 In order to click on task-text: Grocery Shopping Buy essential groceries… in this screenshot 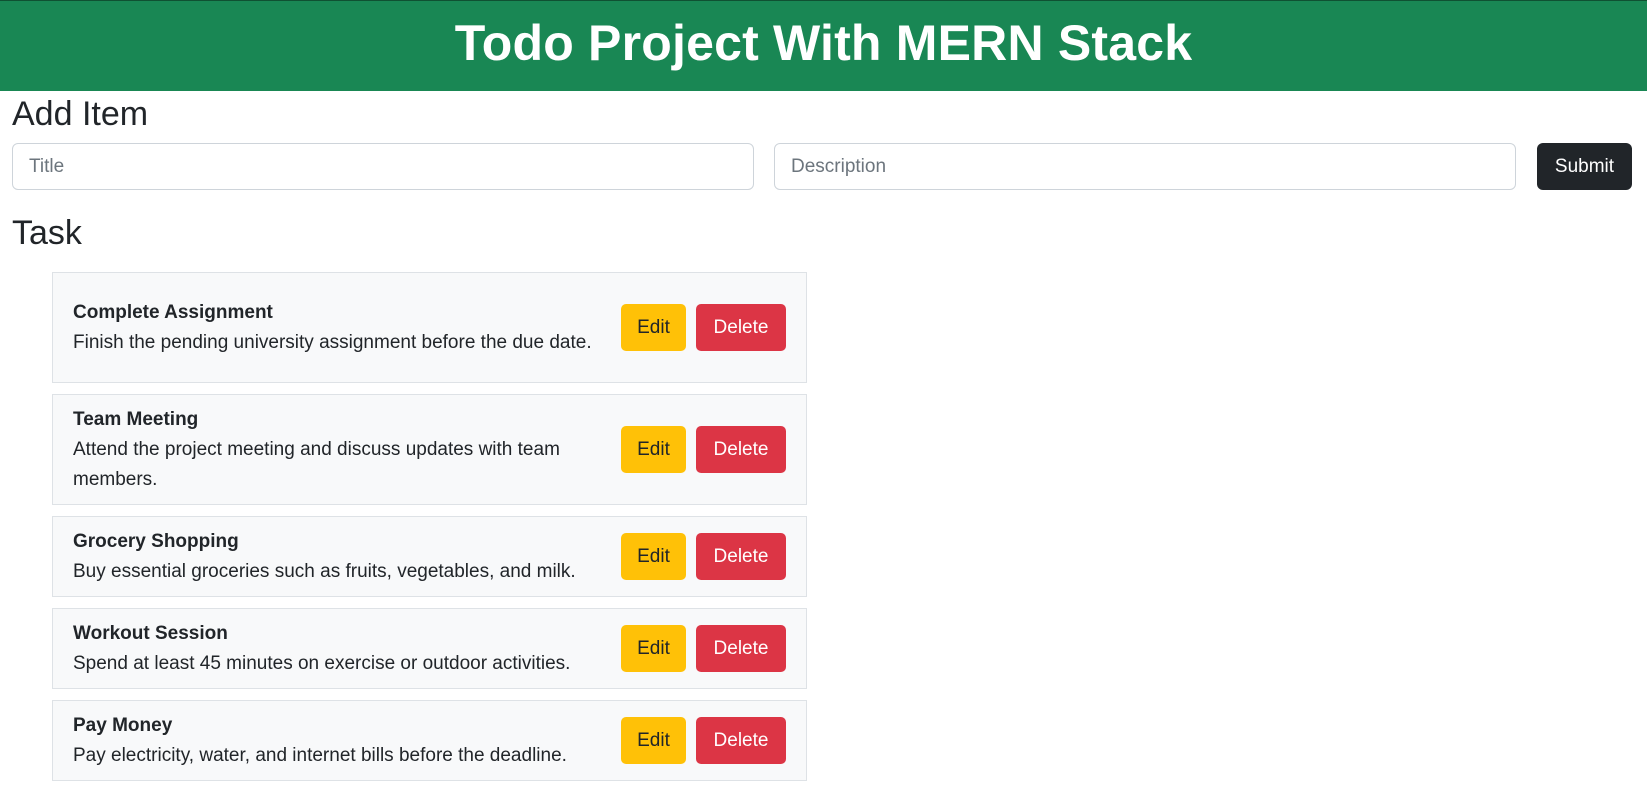, I will do `click(333, 557)`.